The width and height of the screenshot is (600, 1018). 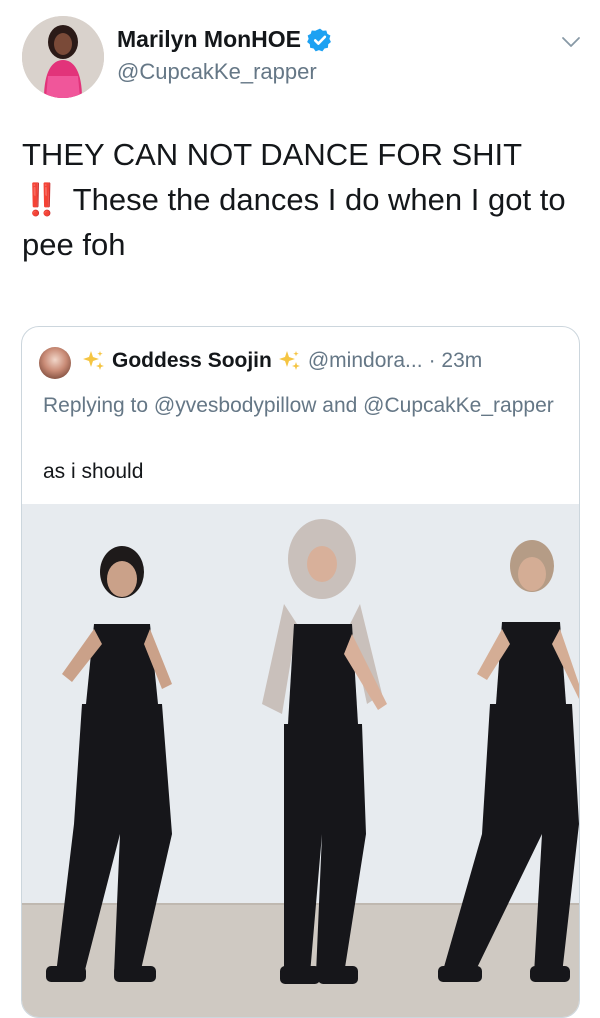 I want to click on quoted-tweet-header: Goddess Soojin @mindora... · 23m, so click(x=282, y=361).